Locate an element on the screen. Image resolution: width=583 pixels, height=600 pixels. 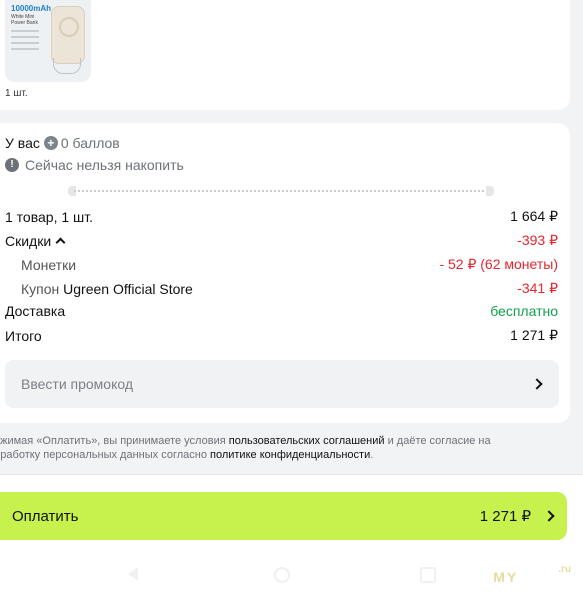
product-image: 10000mAh White Mini Power Bank is located at coordinates (48, 41).